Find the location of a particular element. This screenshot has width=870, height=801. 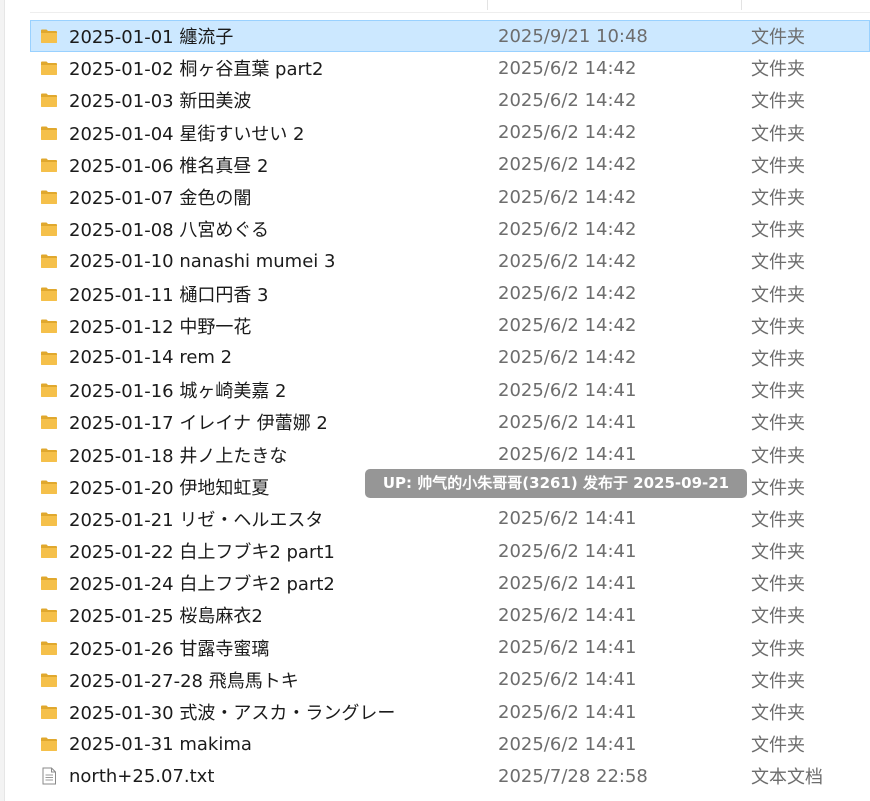

file-name: 2025-01-27-28 飛鳥馬トキ is located at coordinates (184, 681).